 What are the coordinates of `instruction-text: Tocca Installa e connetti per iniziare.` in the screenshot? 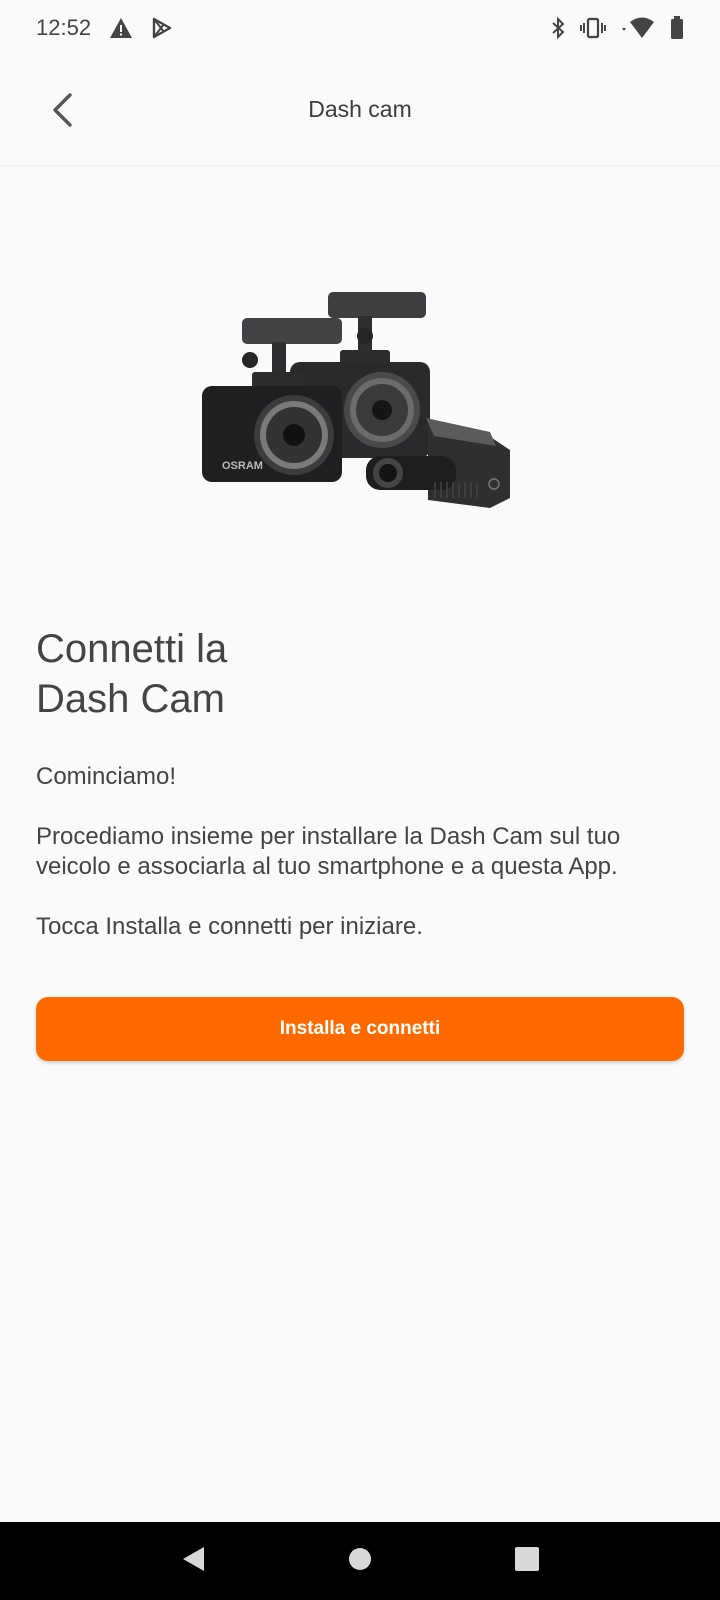 It's located at (229, 926).